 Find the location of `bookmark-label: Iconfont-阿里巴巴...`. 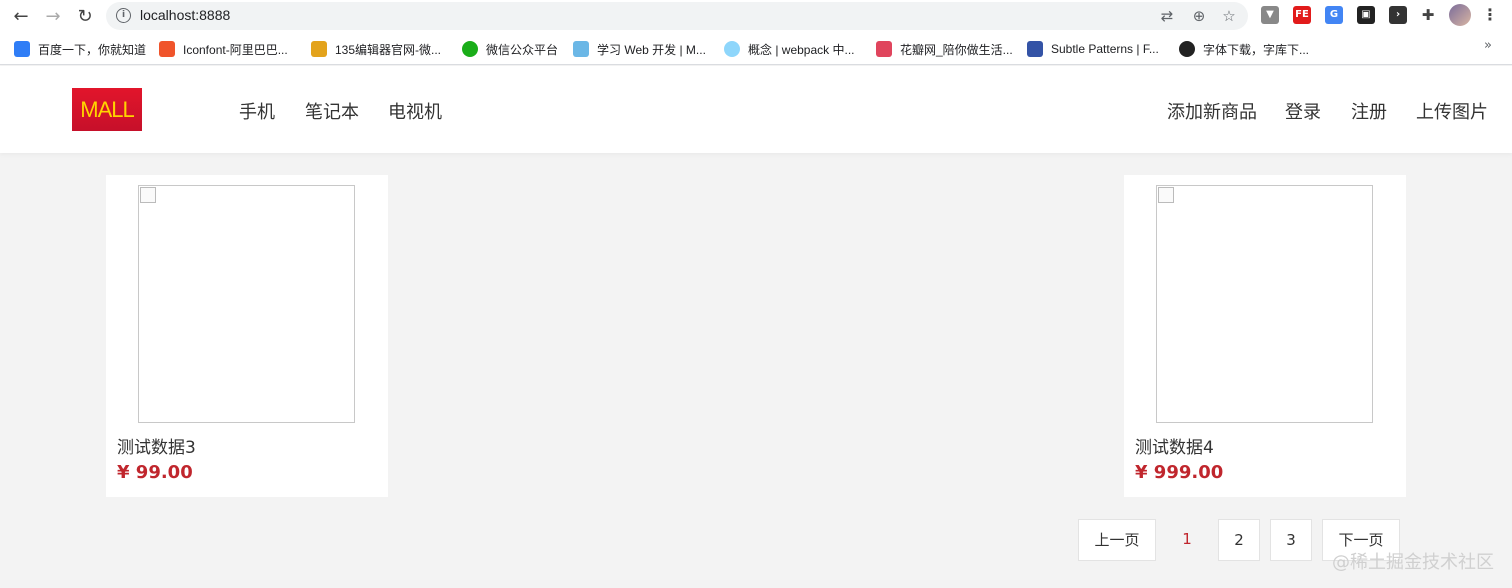

bookmark-label: Iconfont-阿里巴巴... is located at coordinates (235, 49).